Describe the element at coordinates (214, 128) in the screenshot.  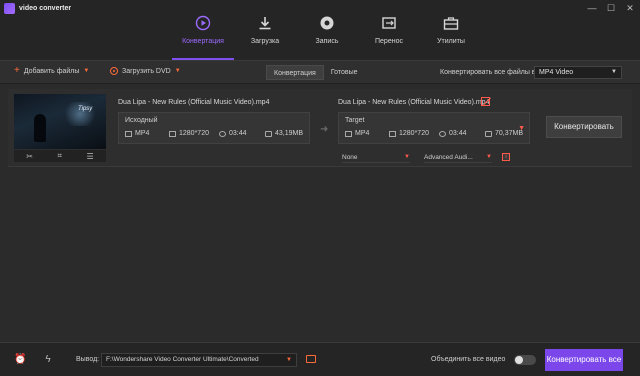
I see `source-info-panel: Исходный MP4 1280*720 03:44 43,19MB` at that location.